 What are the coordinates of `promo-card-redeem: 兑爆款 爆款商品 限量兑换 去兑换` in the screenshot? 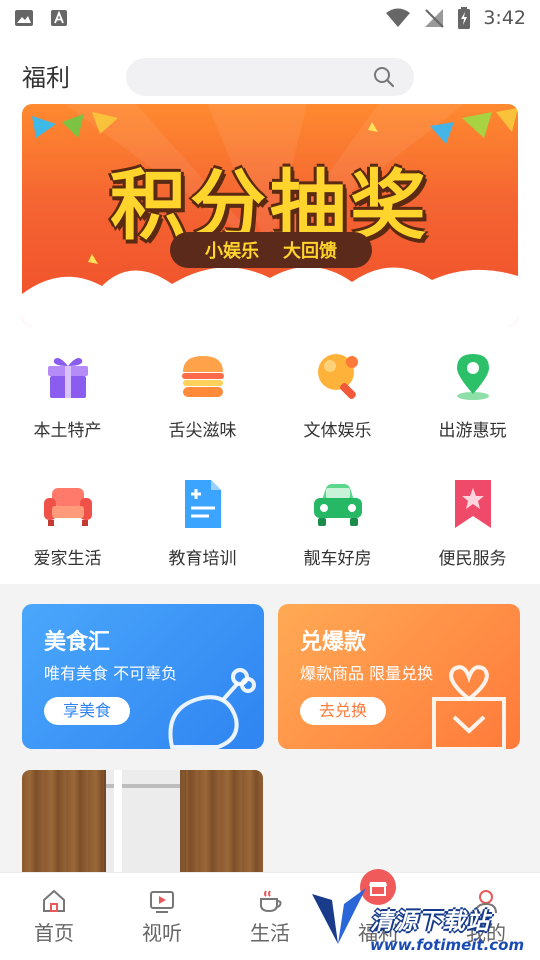 It's located at (399, 676).